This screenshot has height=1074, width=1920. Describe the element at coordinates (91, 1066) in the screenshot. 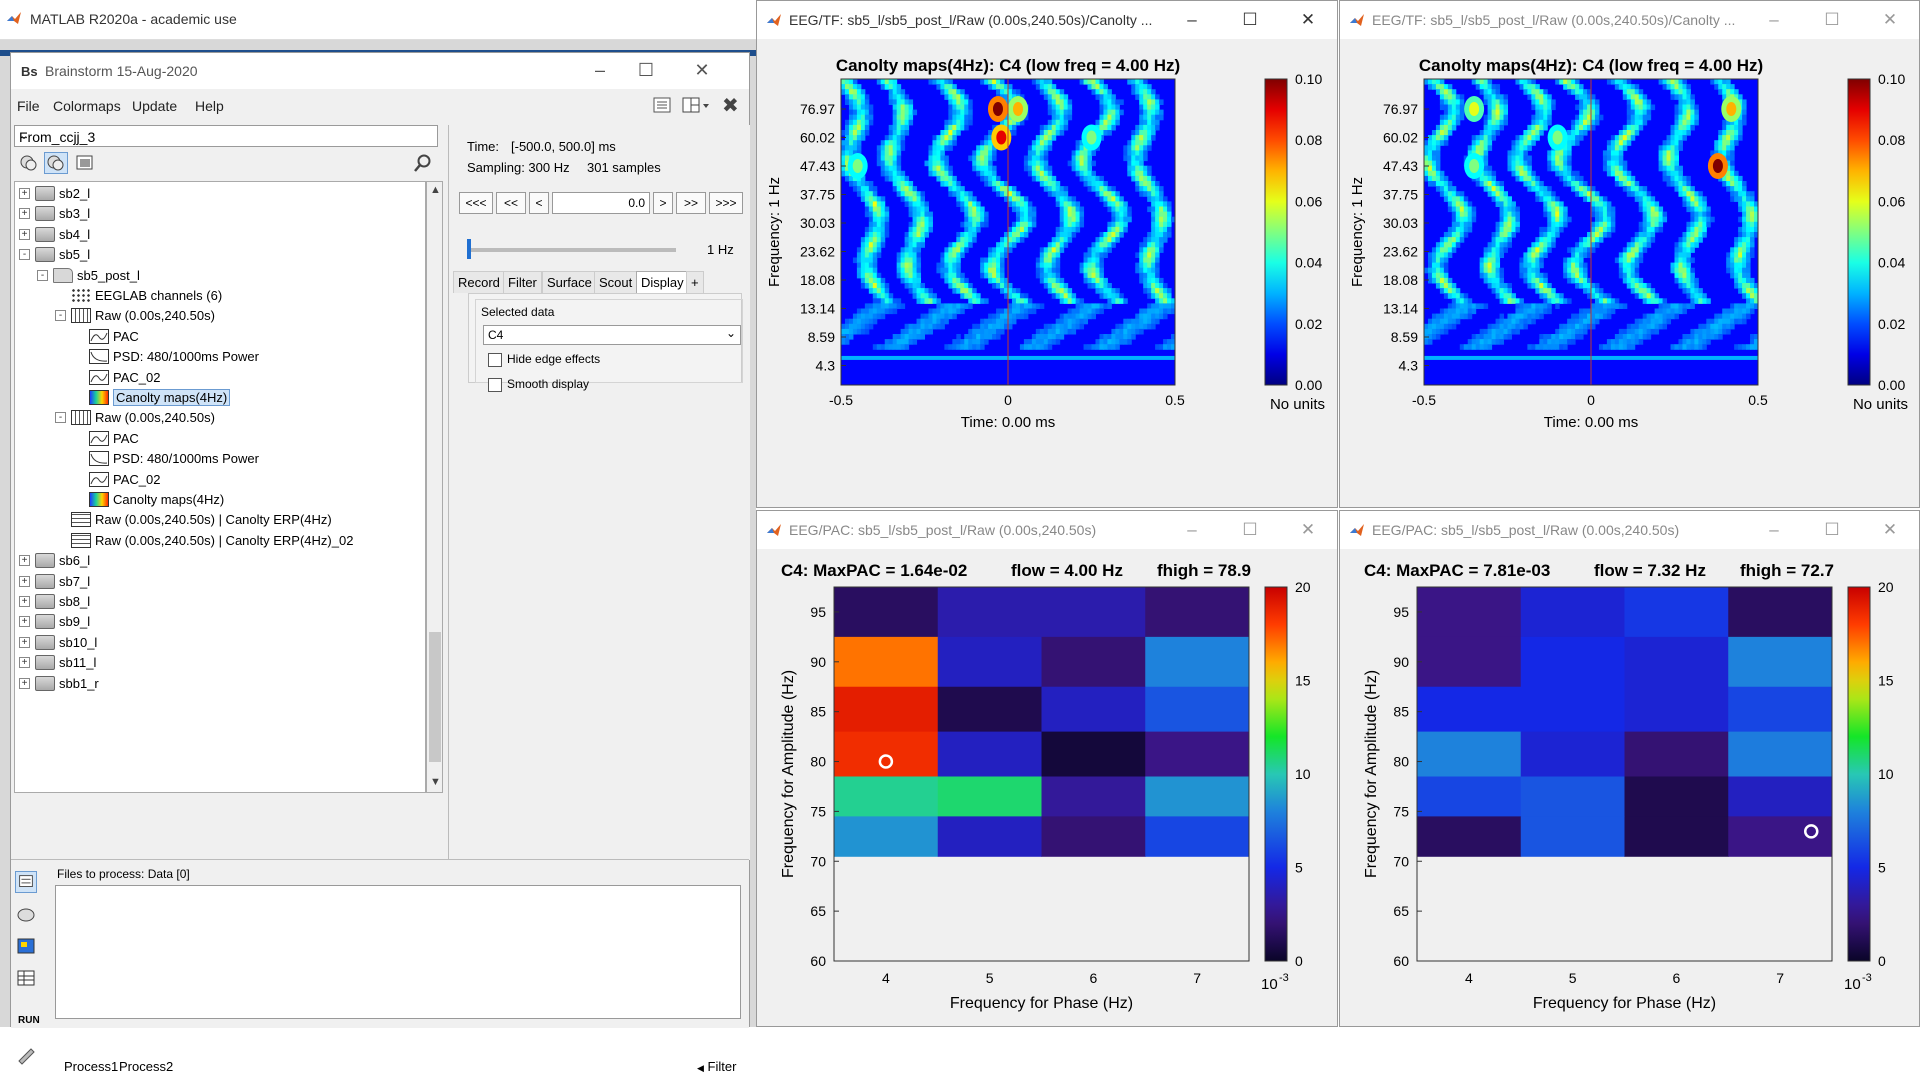

I see `tab-process1: Process1` at that location.